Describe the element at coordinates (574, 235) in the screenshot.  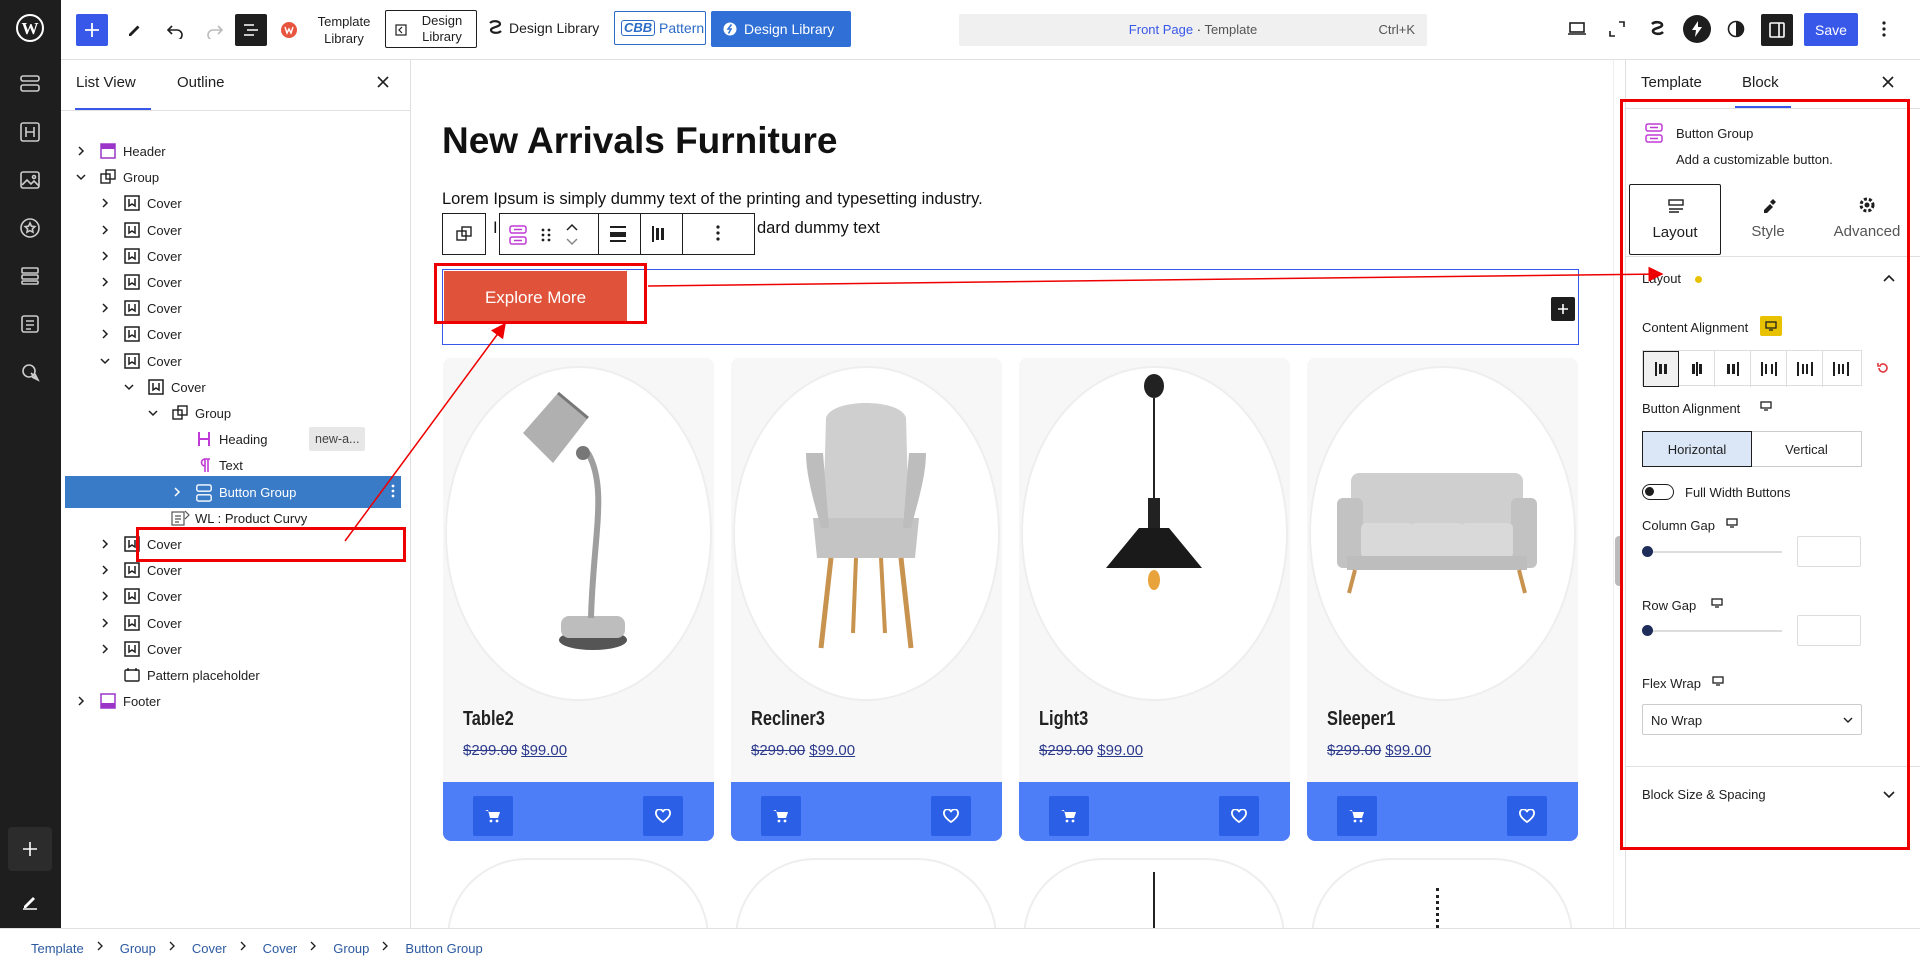
I see `move-up-down-icon` at that location.